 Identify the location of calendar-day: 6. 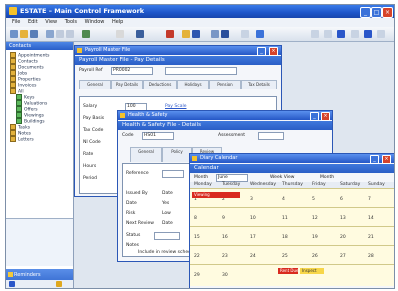
(341, 199).